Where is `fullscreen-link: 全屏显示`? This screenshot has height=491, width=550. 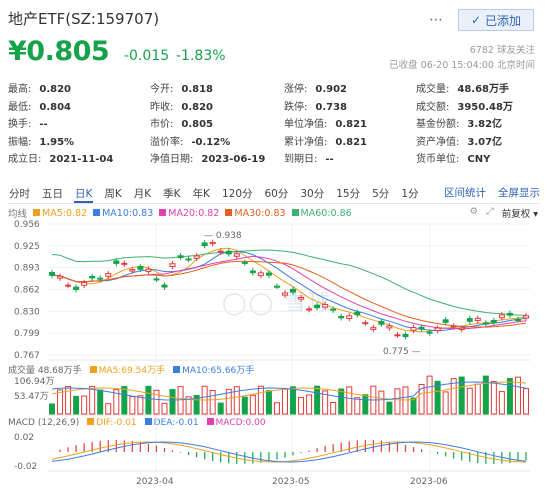
fullscreen-link: 全屏显示 is located at coordinates (519, 192).